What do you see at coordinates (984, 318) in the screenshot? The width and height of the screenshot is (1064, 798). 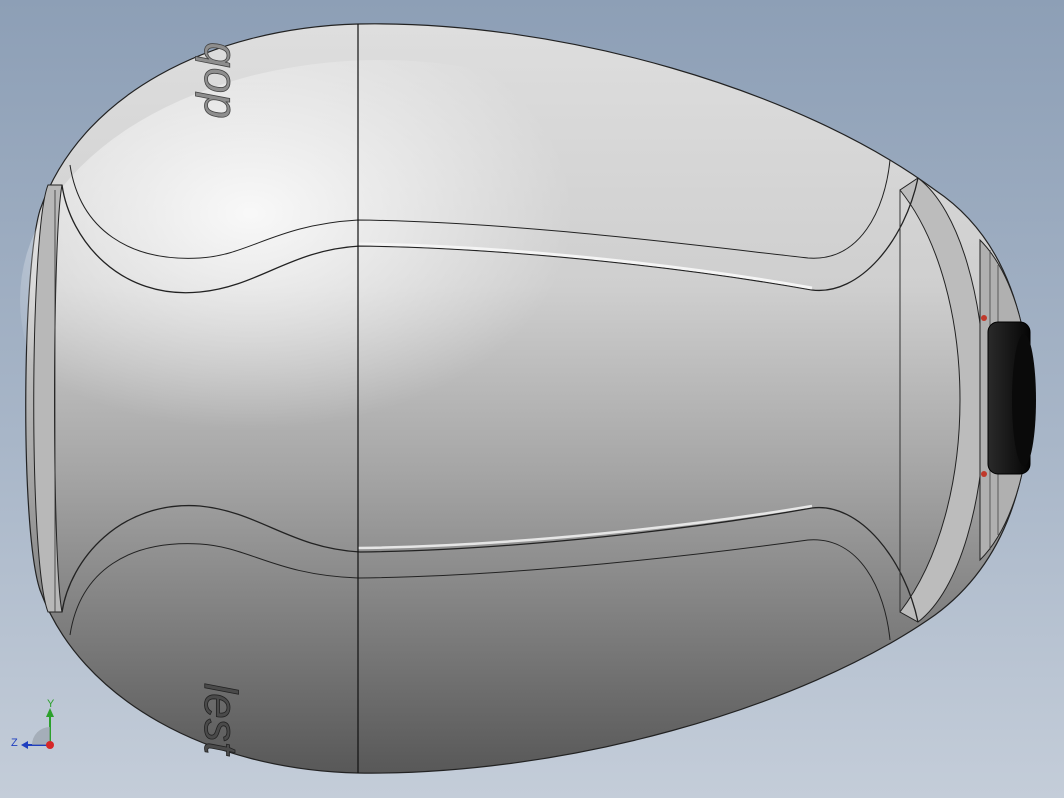 I see `indicator-light-top` at bounding box center [984, 318].